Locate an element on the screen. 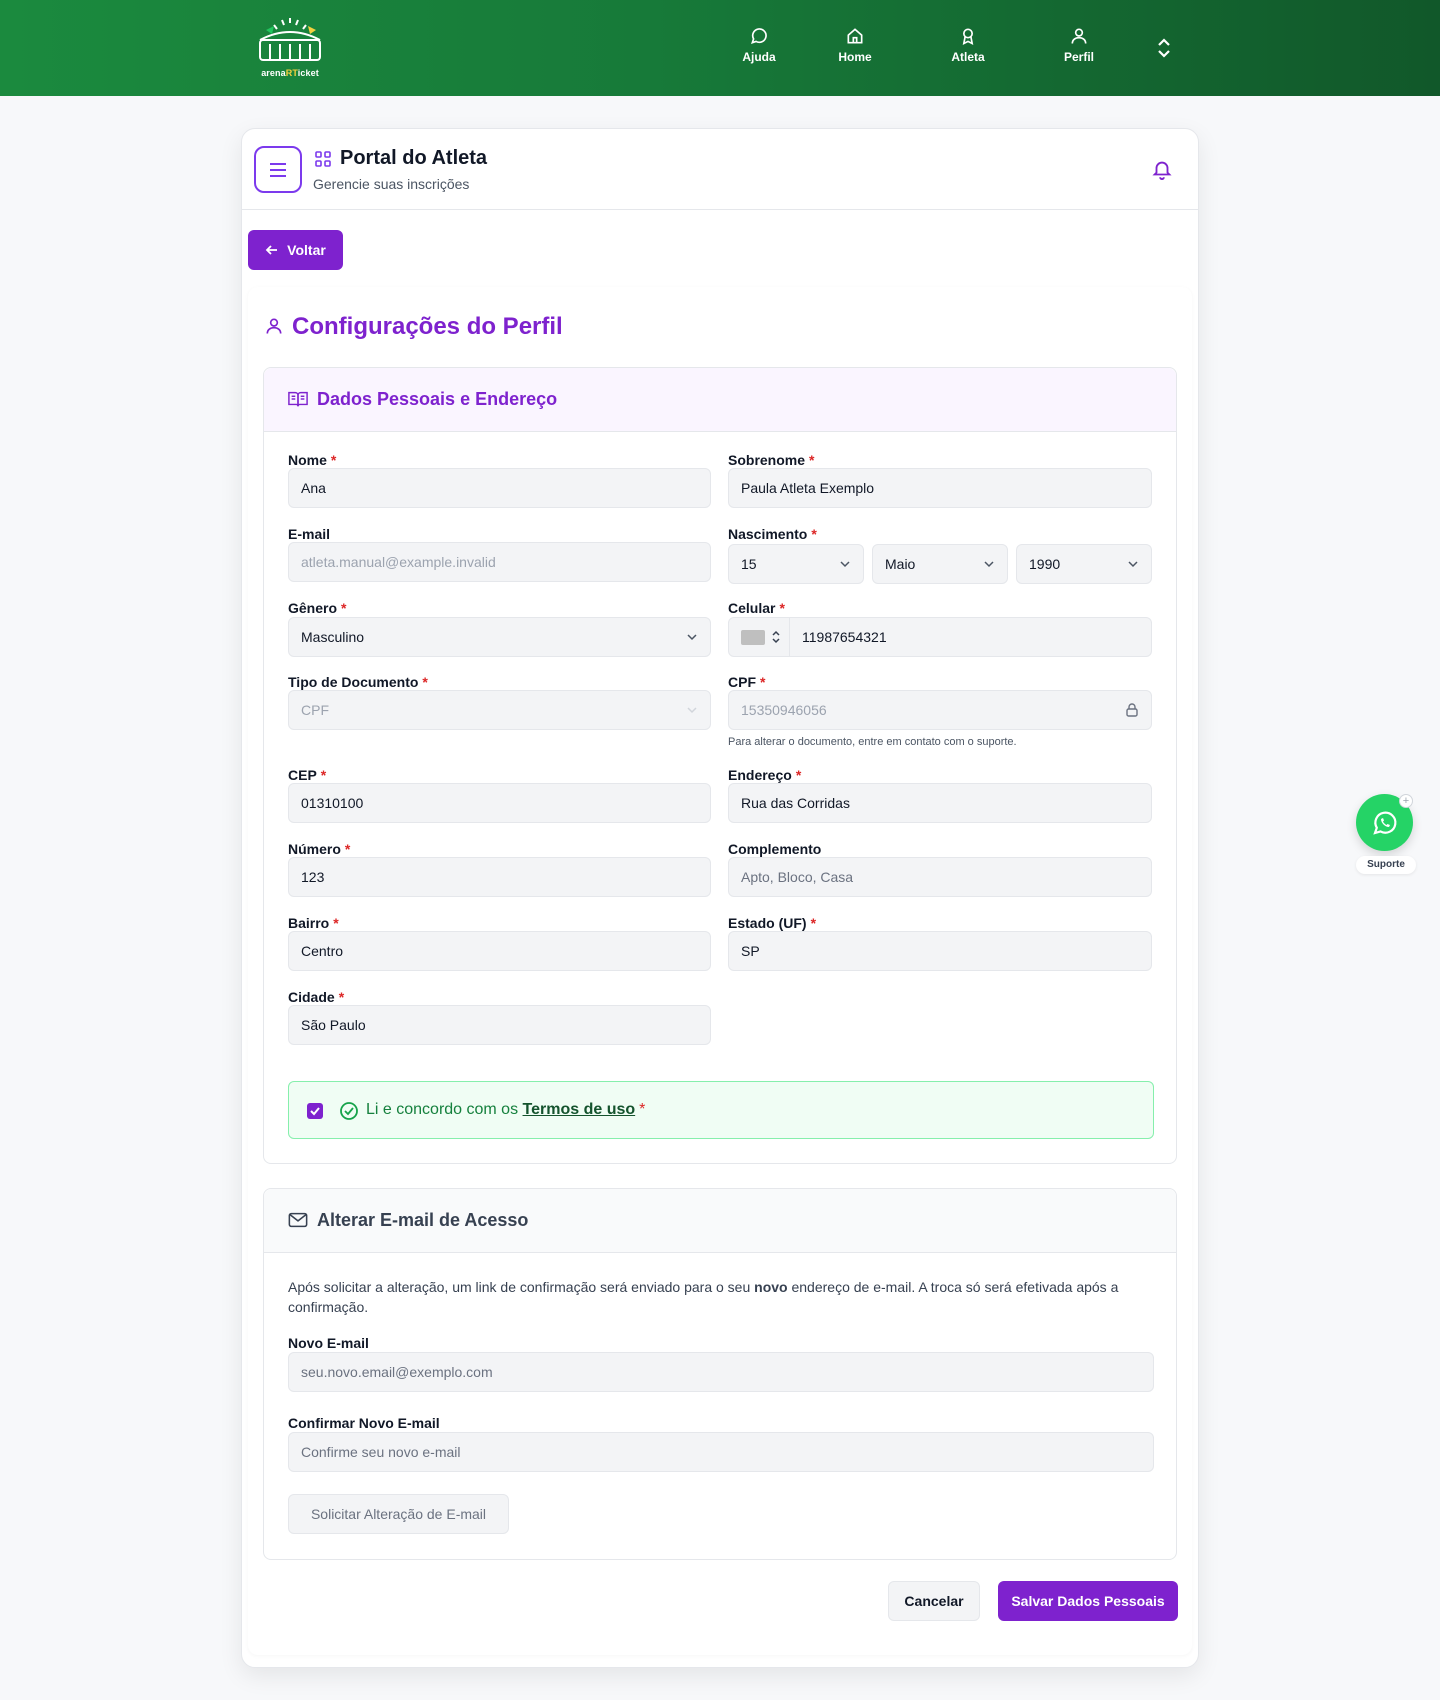  nascimento-label: Nascimento * is located at coordinates (772, 534).